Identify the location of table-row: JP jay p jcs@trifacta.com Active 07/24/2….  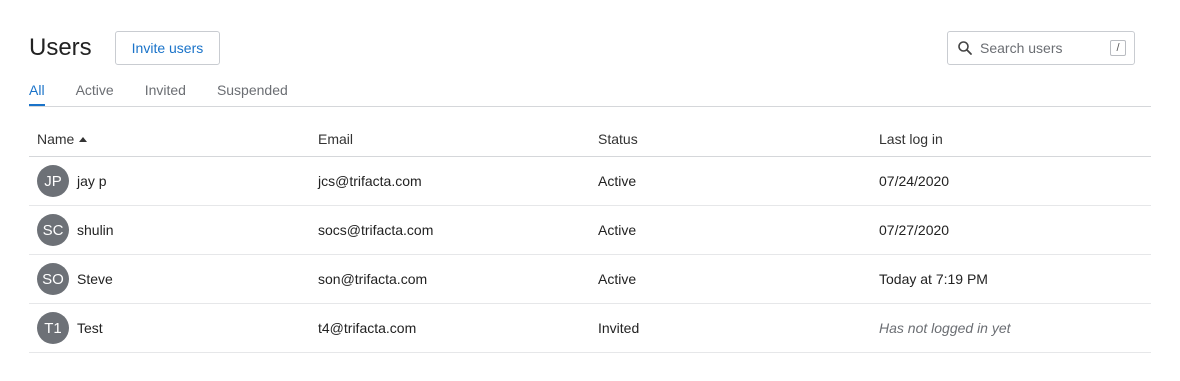
(590, 181).